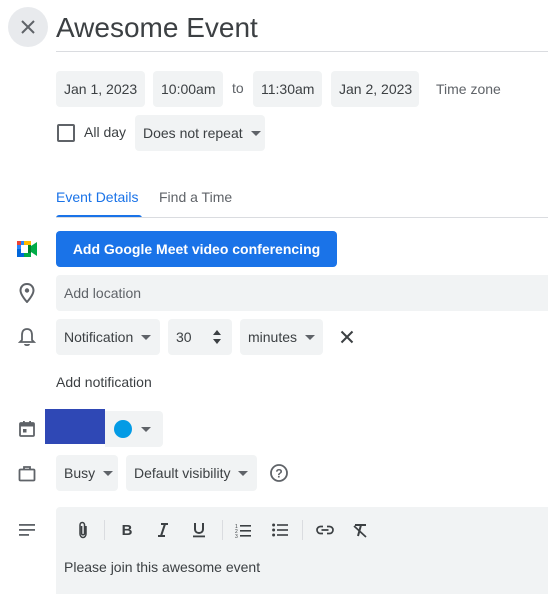  I want to click on end-time-button: 11:30am, so click(287, 89).